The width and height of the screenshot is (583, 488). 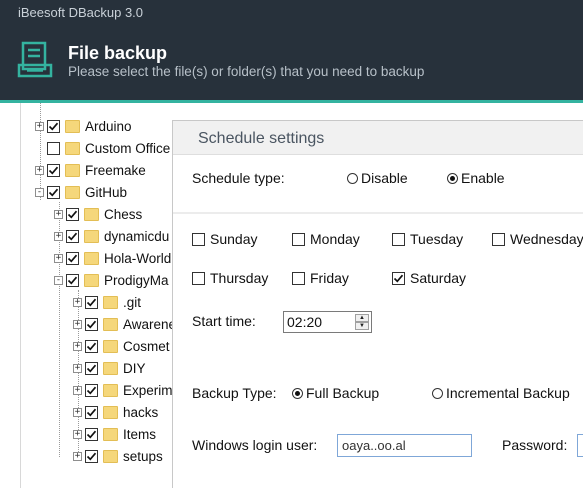 What do you see at coordinates (106, 192) in the screenshot?
I see `tree-item-label: GitHub` at bounding box center [106, 192].